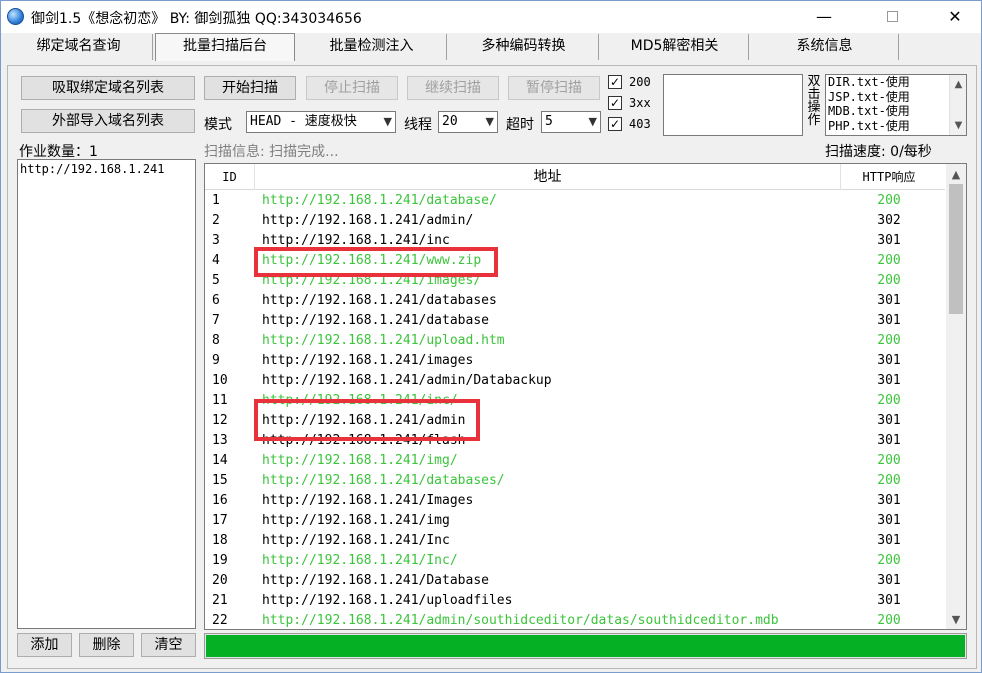  What do you see at coordinates (352, 88) in the screenshot?
I see `stop-scan-button: 停止扫描` at bounding box center [352, 88].